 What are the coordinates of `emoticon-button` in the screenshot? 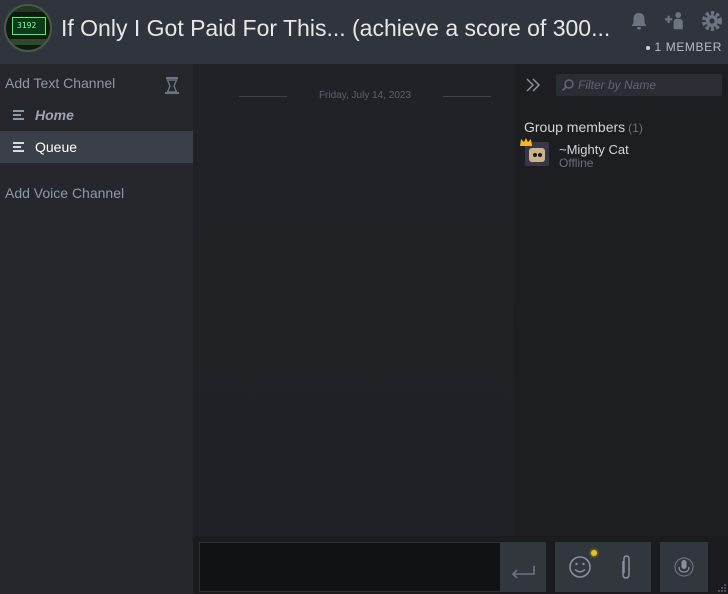 It's located at (579, 567).